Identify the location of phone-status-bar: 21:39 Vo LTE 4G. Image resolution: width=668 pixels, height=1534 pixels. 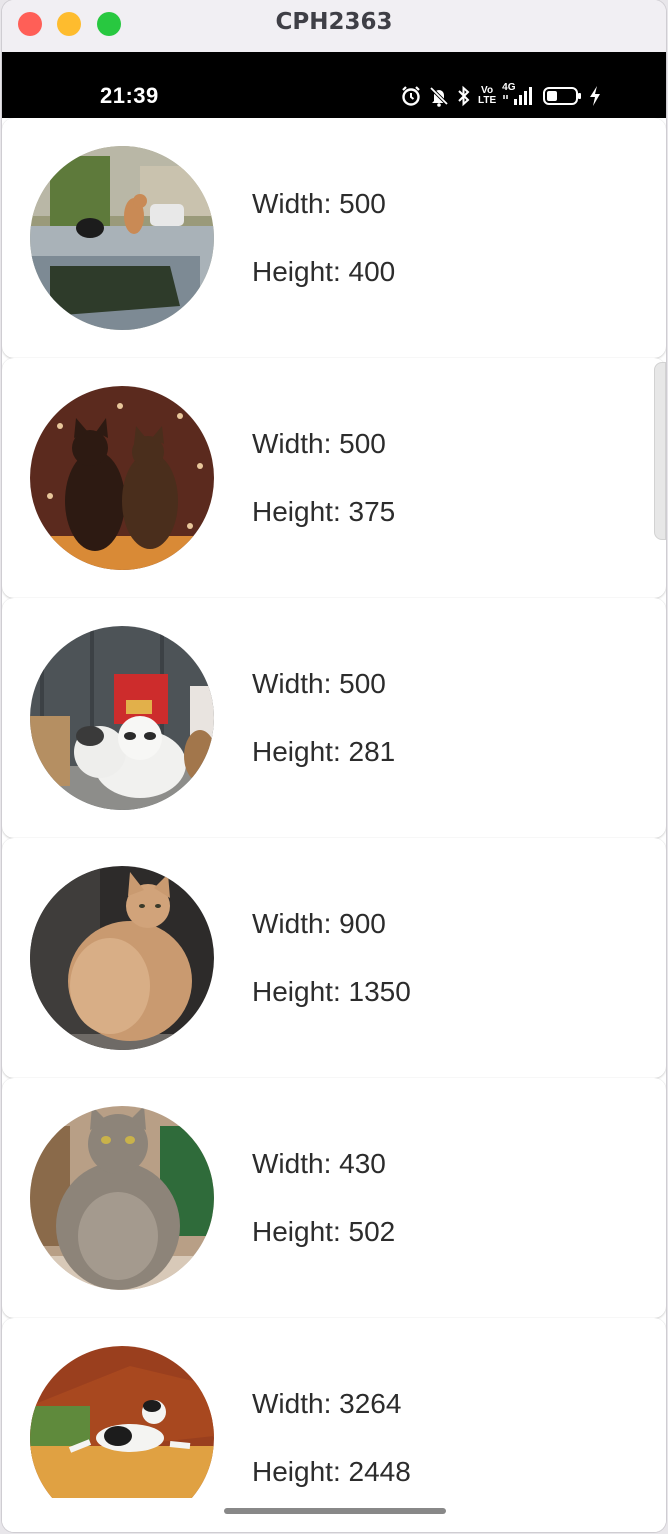
(334, 85).